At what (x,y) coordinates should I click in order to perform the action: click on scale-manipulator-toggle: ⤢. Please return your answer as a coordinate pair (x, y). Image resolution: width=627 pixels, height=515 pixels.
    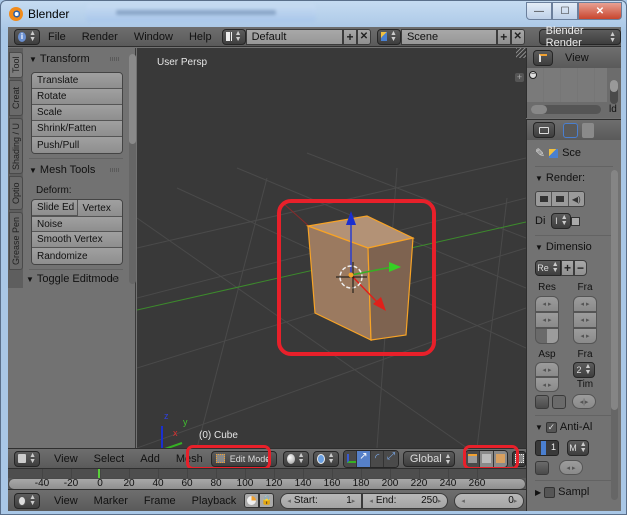
    Looking at the image, I should click on (391, 458).